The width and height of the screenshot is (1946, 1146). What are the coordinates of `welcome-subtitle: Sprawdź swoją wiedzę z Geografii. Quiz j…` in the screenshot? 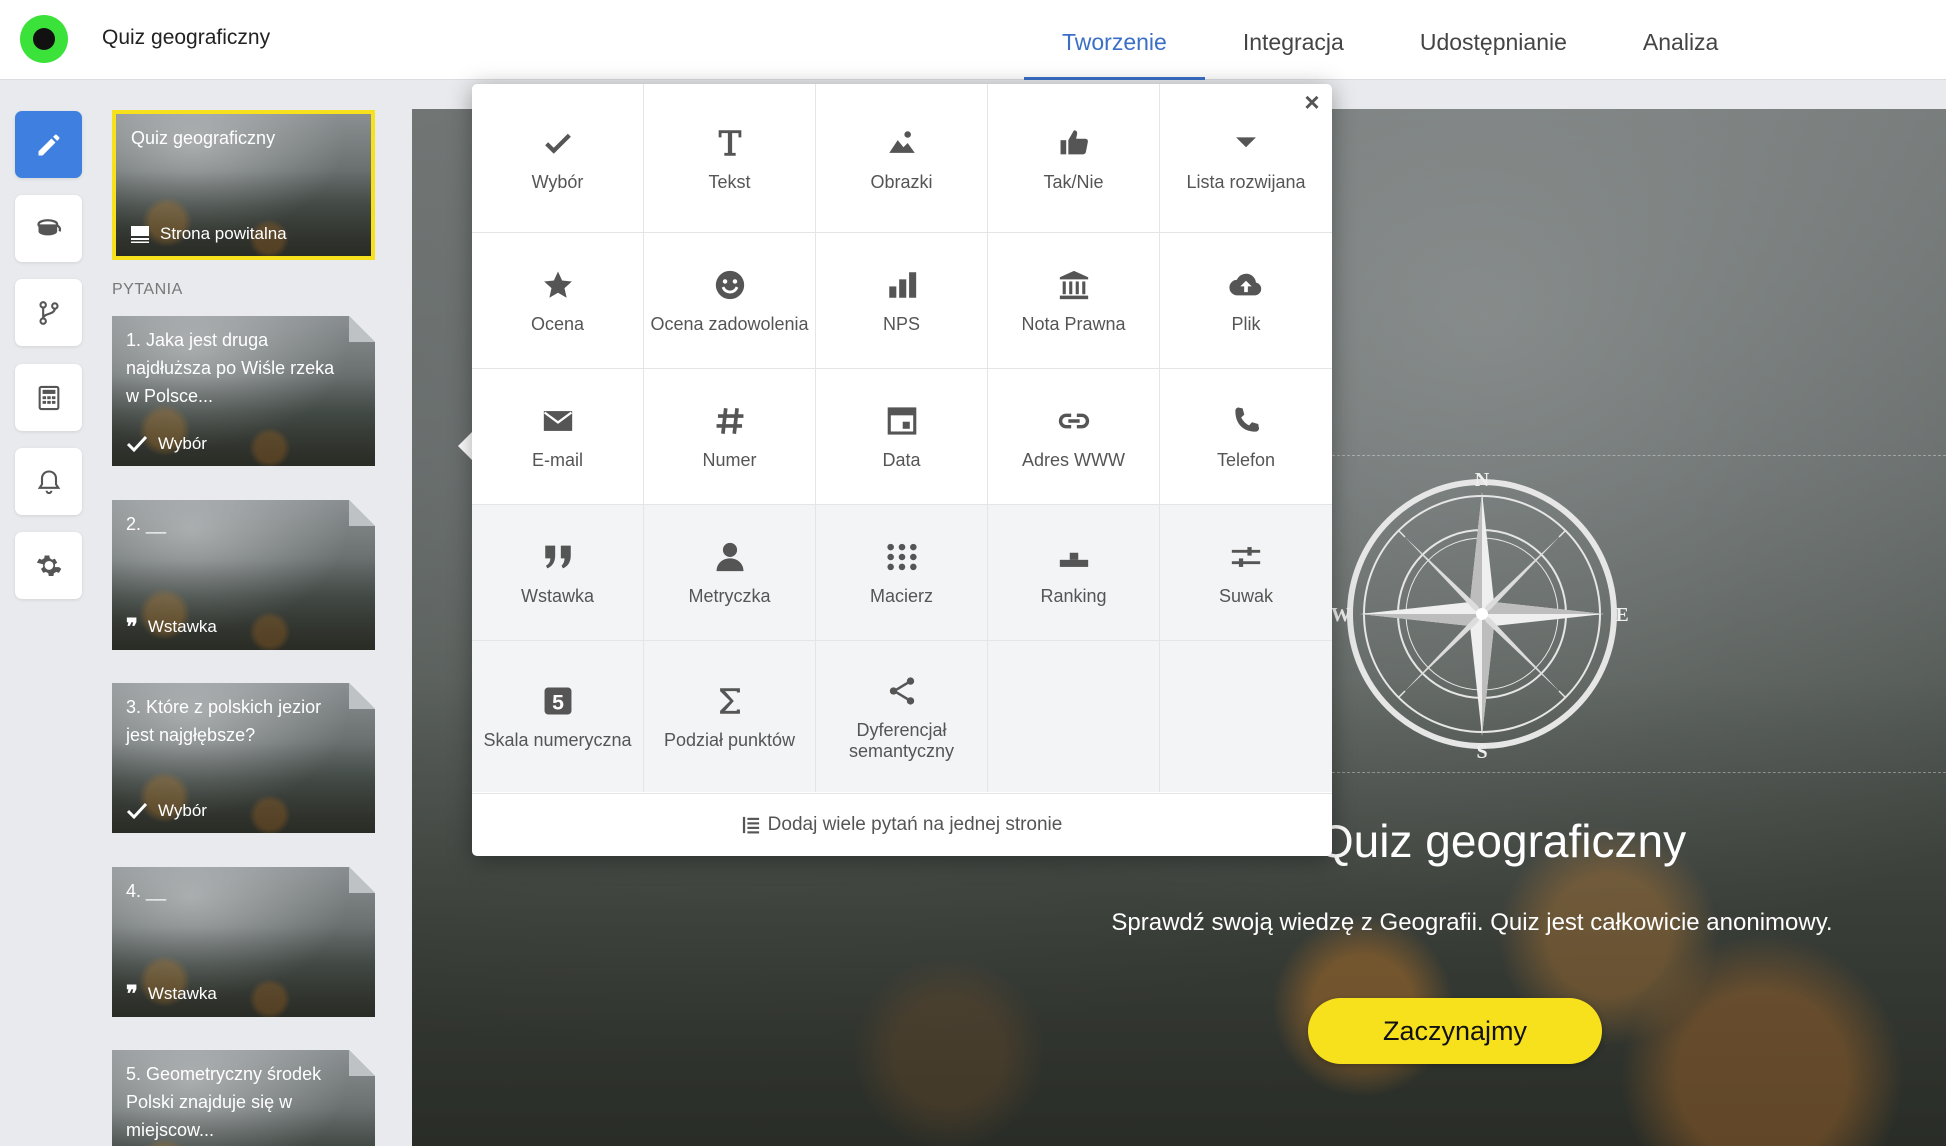 It's located at (1472, 923).